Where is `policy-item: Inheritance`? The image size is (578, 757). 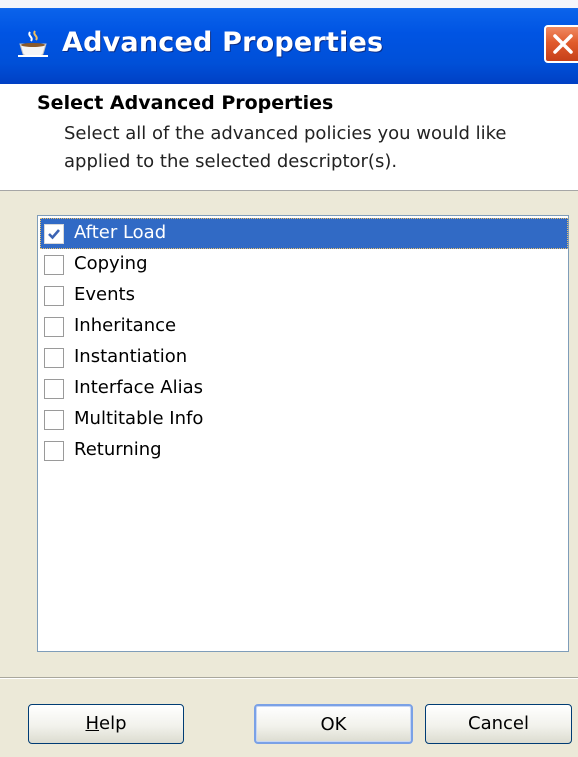 policy-item: Inheritance is located at coordinates (304, 326).